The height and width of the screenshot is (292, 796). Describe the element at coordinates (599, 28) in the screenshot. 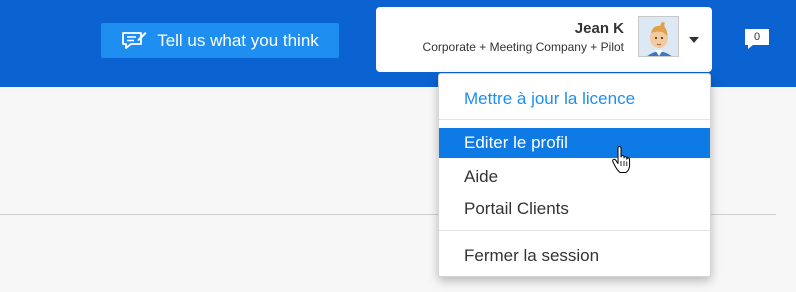

I see `user-name: Jean K` at that location.